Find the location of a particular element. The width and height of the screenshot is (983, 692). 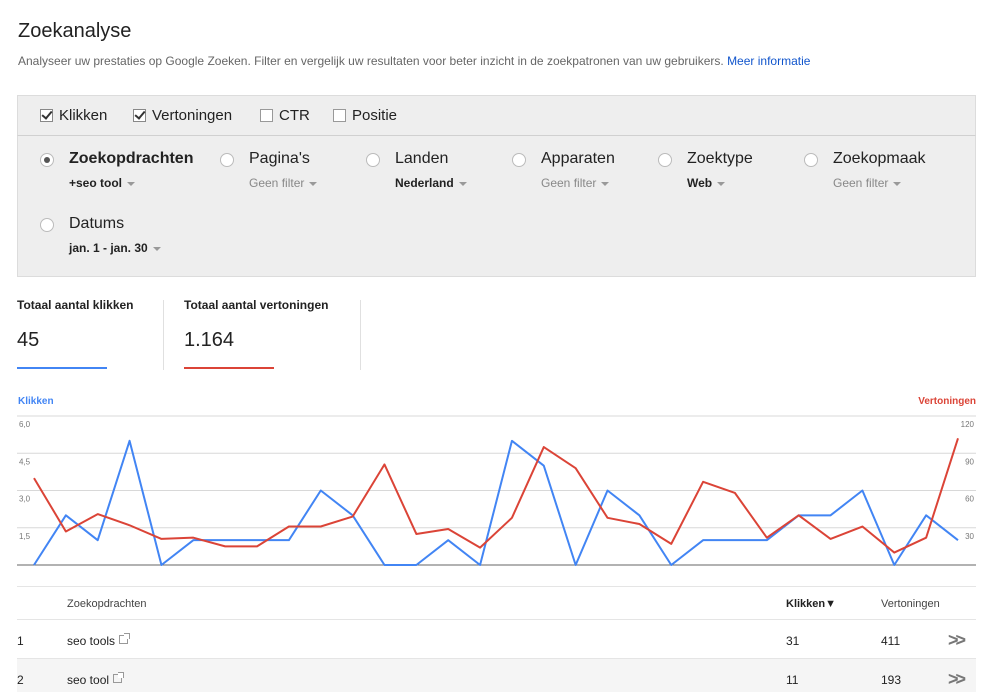

dimension-label: Datums is located at coordinates (97, 223).